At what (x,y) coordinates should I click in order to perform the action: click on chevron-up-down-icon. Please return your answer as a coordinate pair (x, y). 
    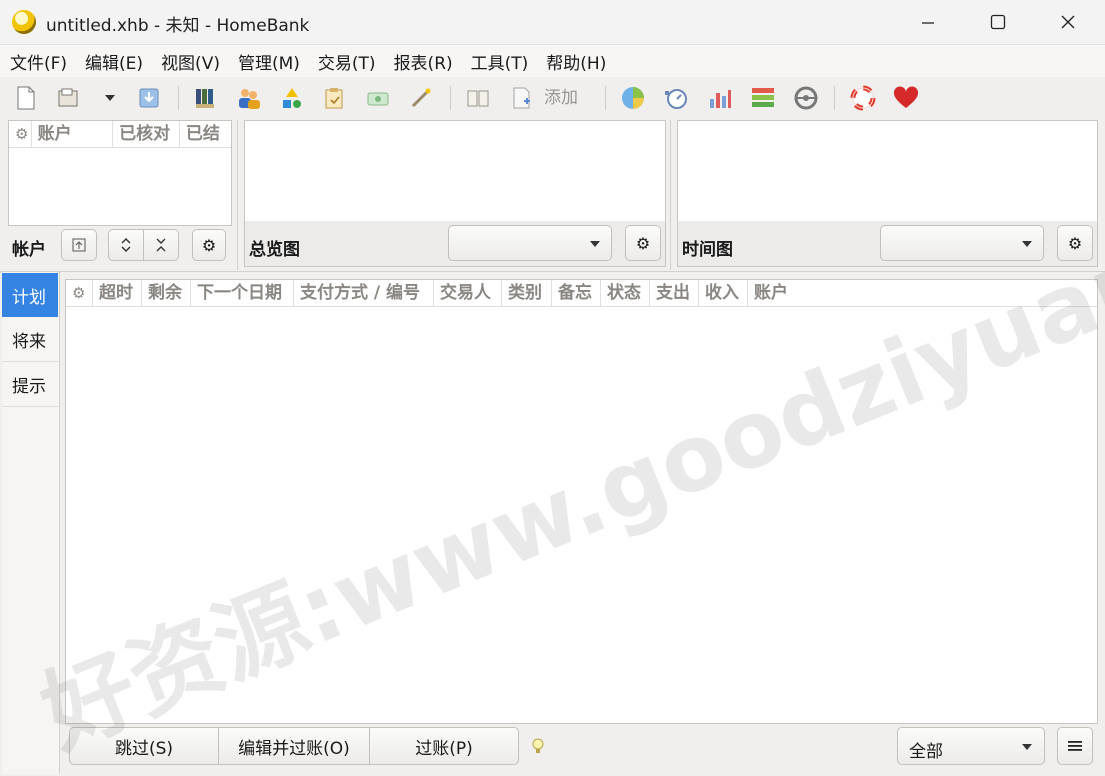
    Looking at the image, I should click on (126, 245).